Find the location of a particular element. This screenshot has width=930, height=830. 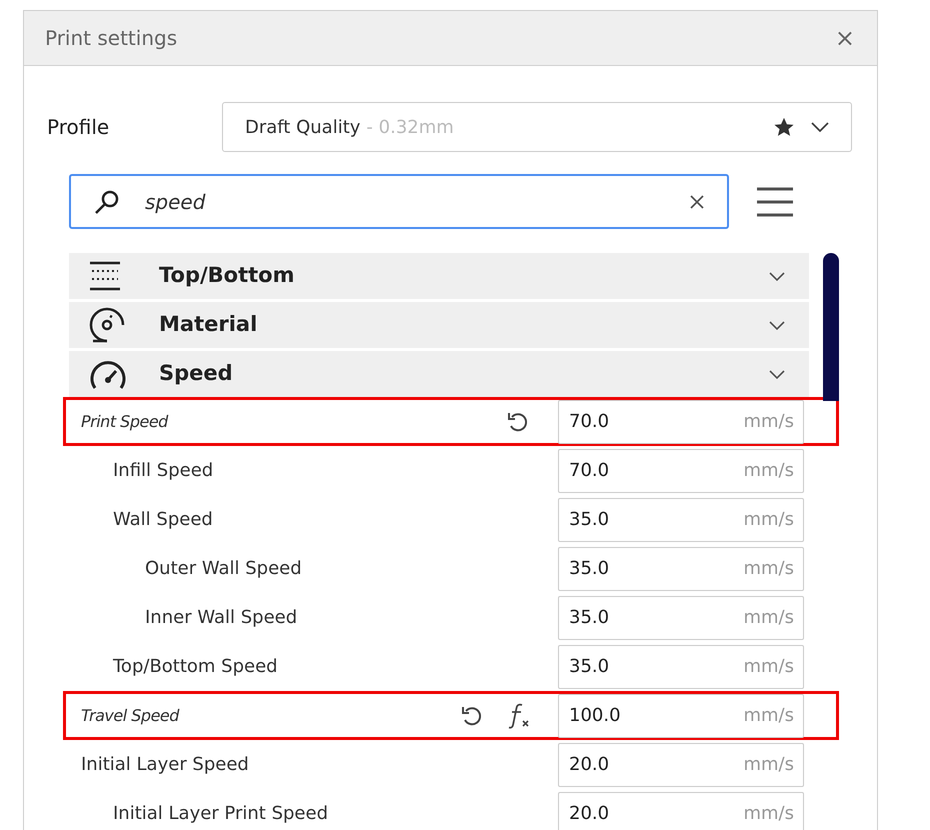

setting-label: Initial Layer Speed is located at coordinates (165, 765).